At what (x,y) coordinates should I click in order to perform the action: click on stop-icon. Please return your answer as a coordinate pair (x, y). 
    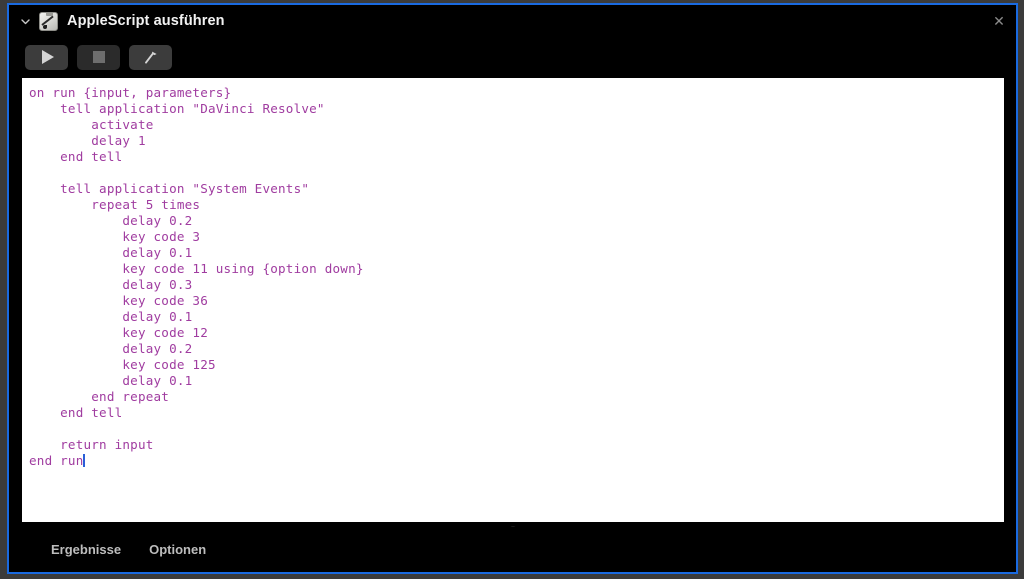
    Looking at the image, I should click on (98, 57).